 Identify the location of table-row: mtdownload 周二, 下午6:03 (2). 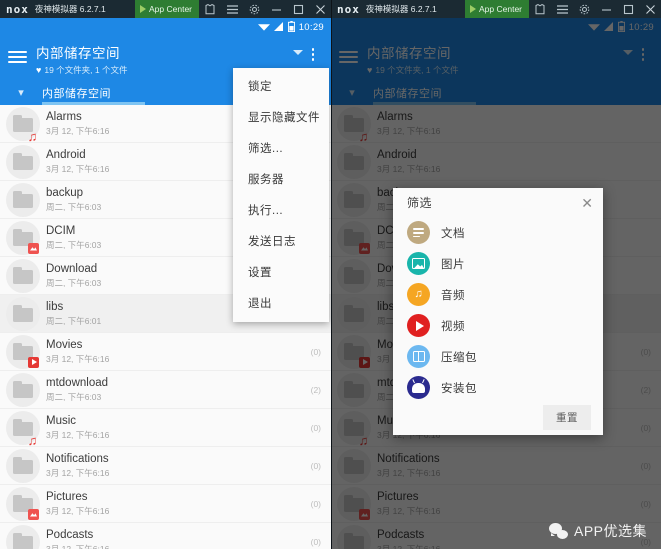
(165, 390).